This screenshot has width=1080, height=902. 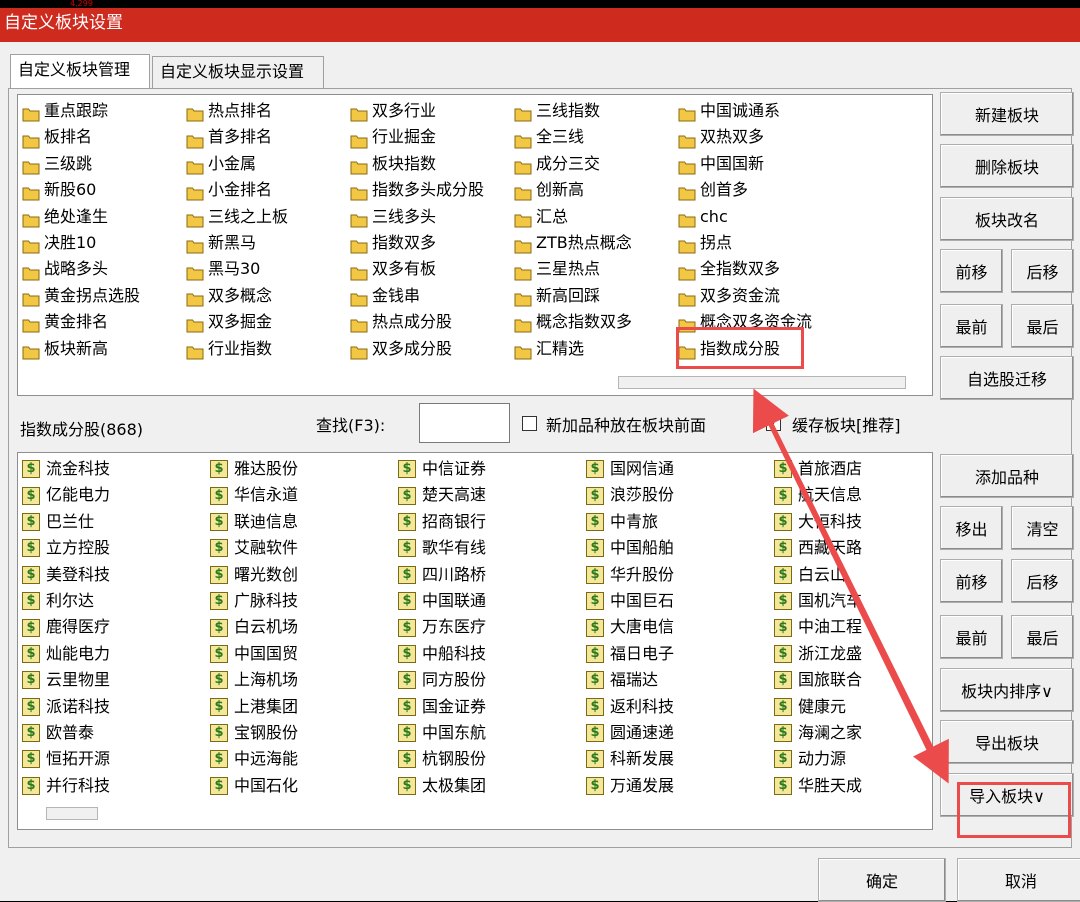 I want to click on stock-item: $ 中国东航, so click(x=492, y=733).